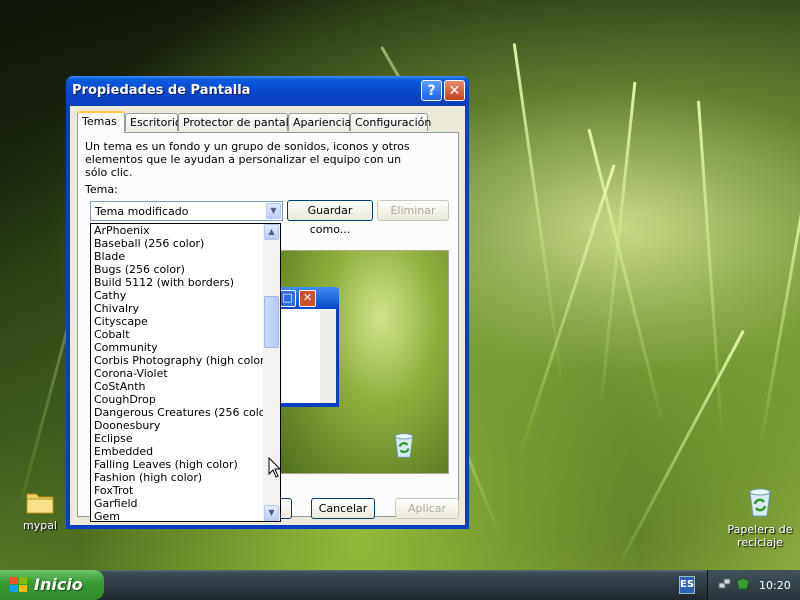 This screenshot has width=800, height=600. I want to click on tema-label: Tema:, so click(101, 189).